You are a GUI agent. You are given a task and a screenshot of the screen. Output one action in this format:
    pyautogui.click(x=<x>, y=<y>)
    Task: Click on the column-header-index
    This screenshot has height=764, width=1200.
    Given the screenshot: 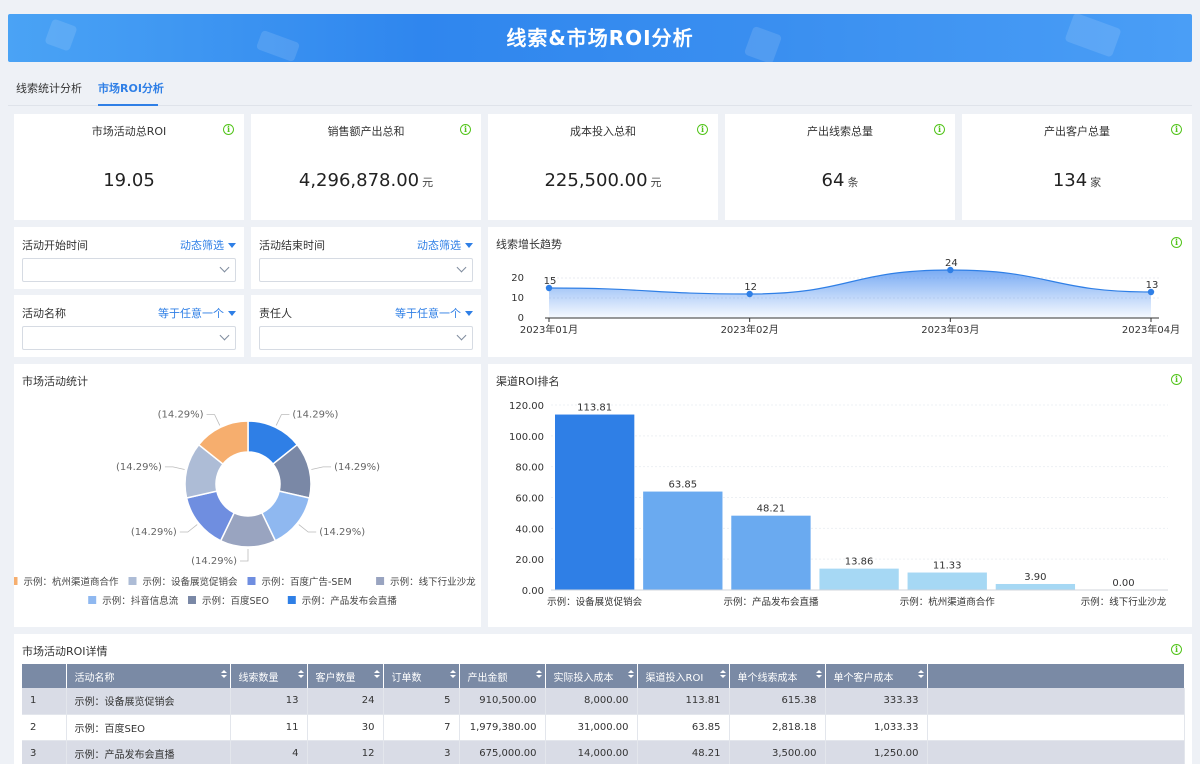 What is the action you would take?
    pyautogui.click(x=44, y=676)
    